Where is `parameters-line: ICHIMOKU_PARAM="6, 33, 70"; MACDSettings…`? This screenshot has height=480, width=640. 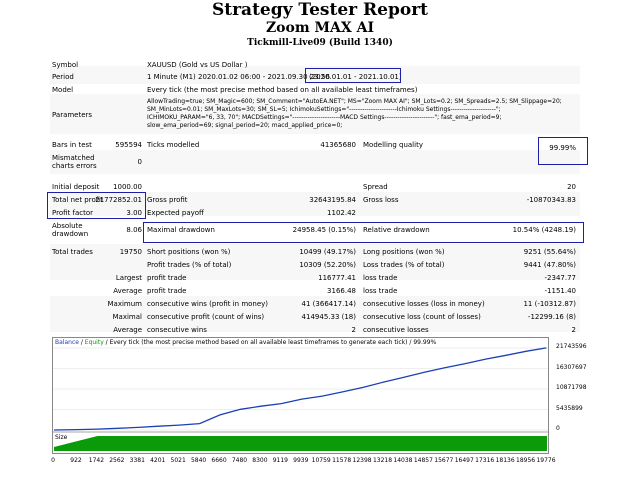
parameters-line: ICHIMOKU_PARAM="6, 33, 70"; MACDSettings… is located at coordinates (324, 117).